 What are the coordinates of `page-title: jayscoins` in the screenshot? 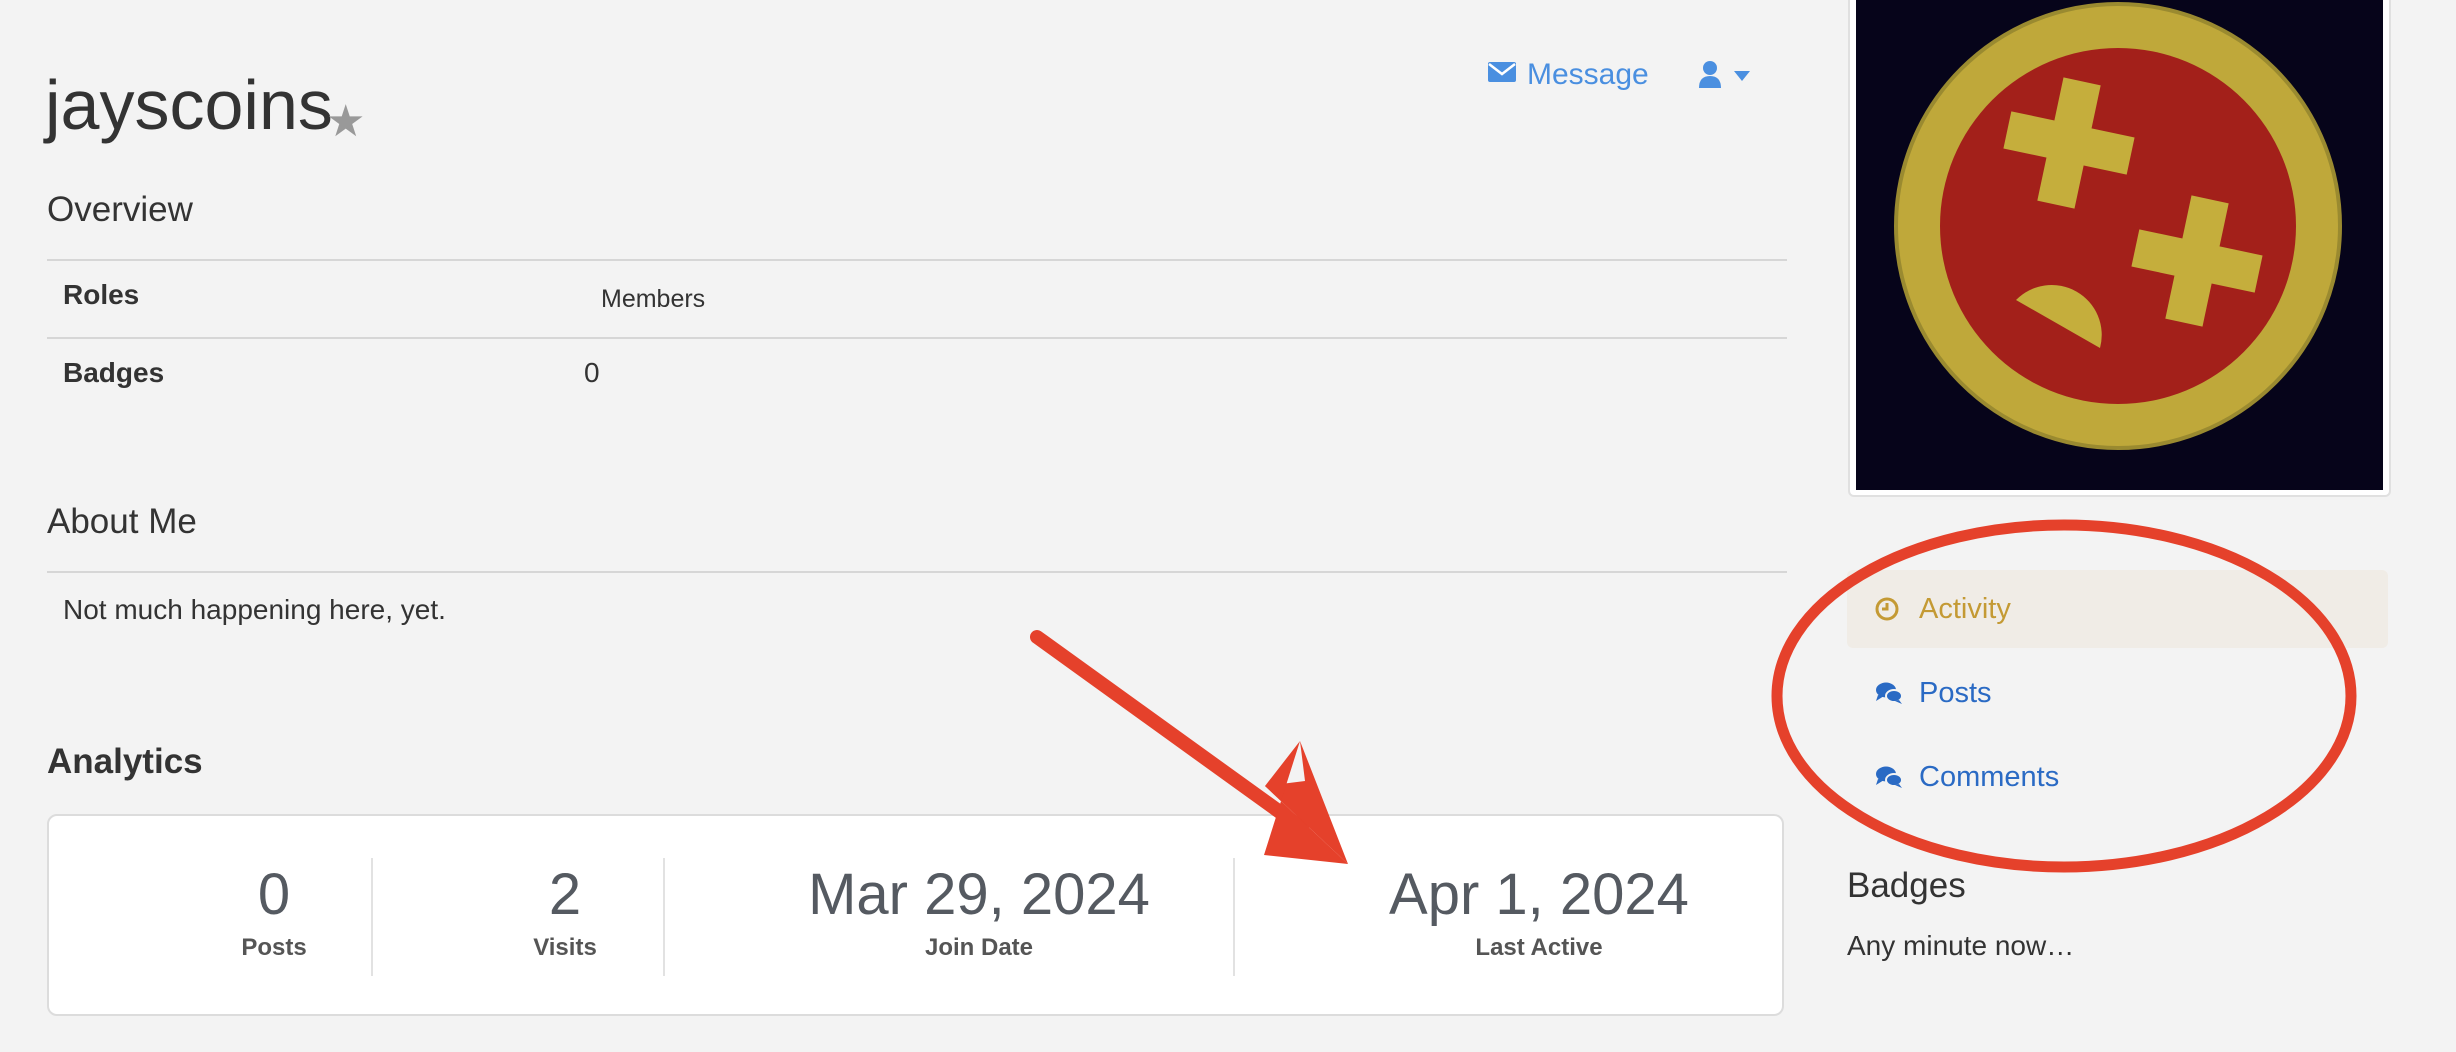 It's located at (189, 105).